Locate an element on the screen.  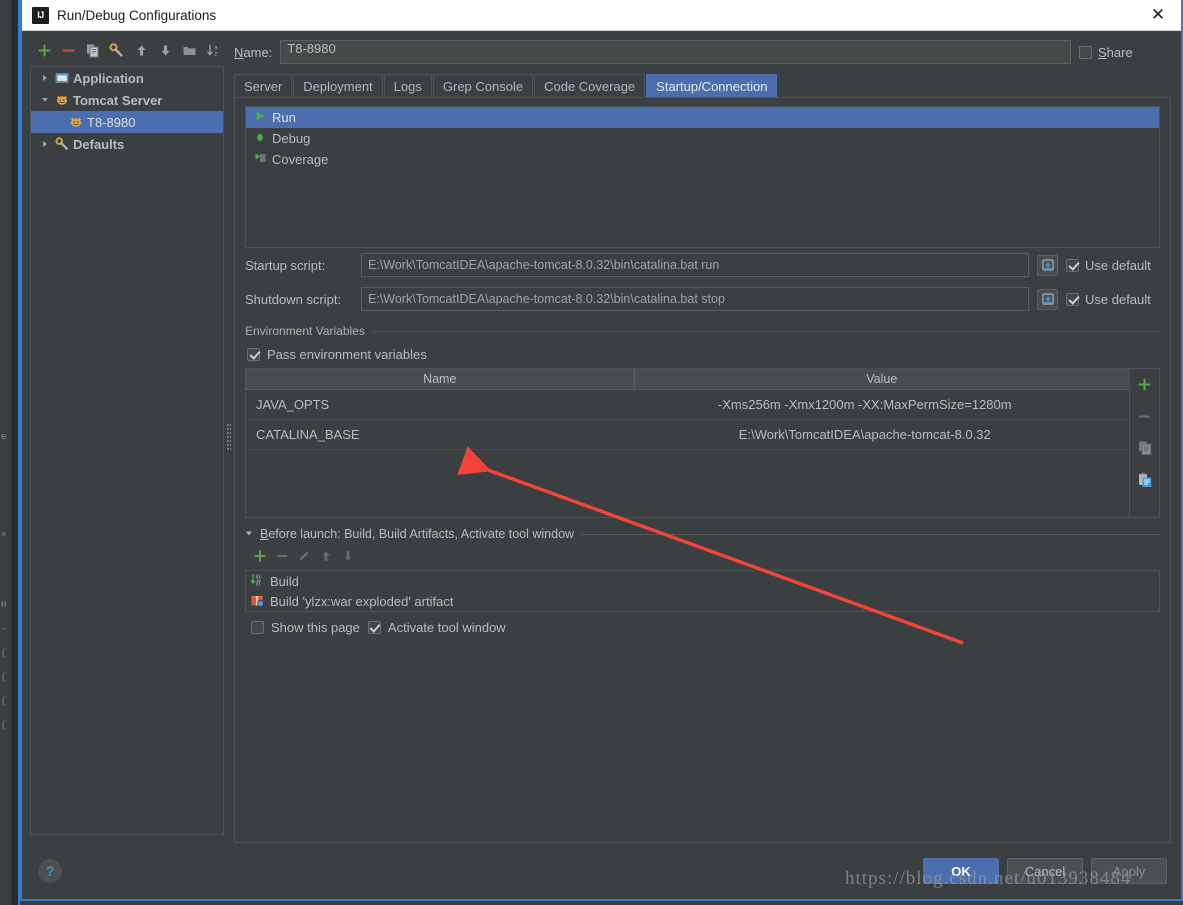
tab-deployment: Deployment is located at coordinates (338, 85).